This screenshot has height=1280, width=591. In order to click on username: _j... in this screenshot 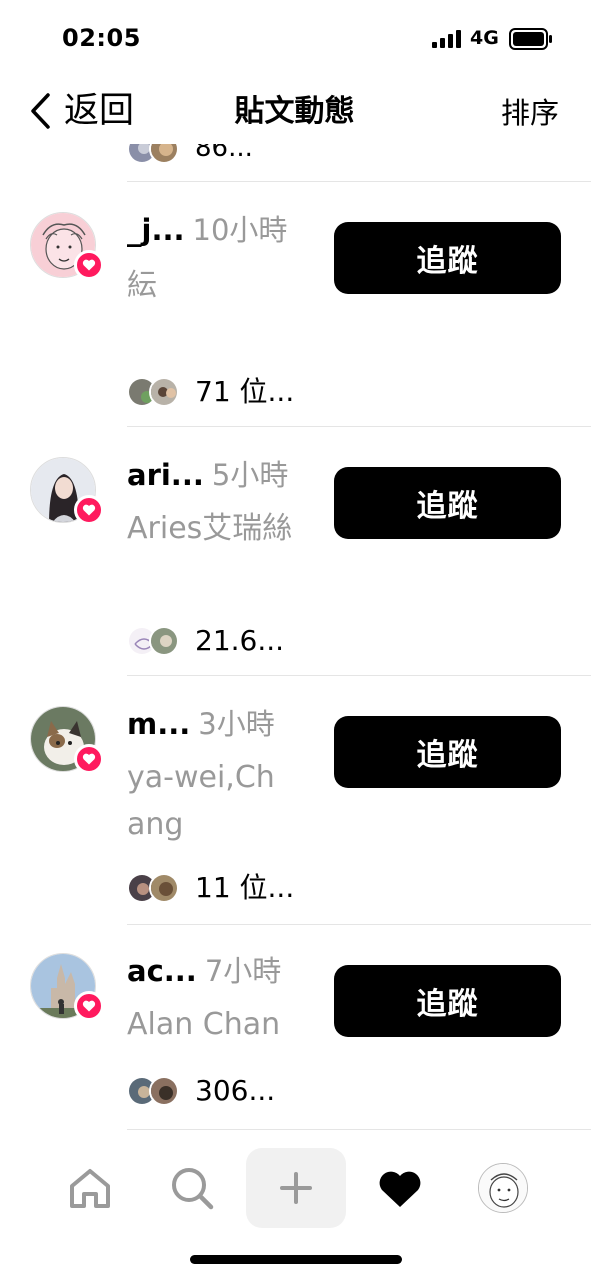, I will do `click(156, 230)`.